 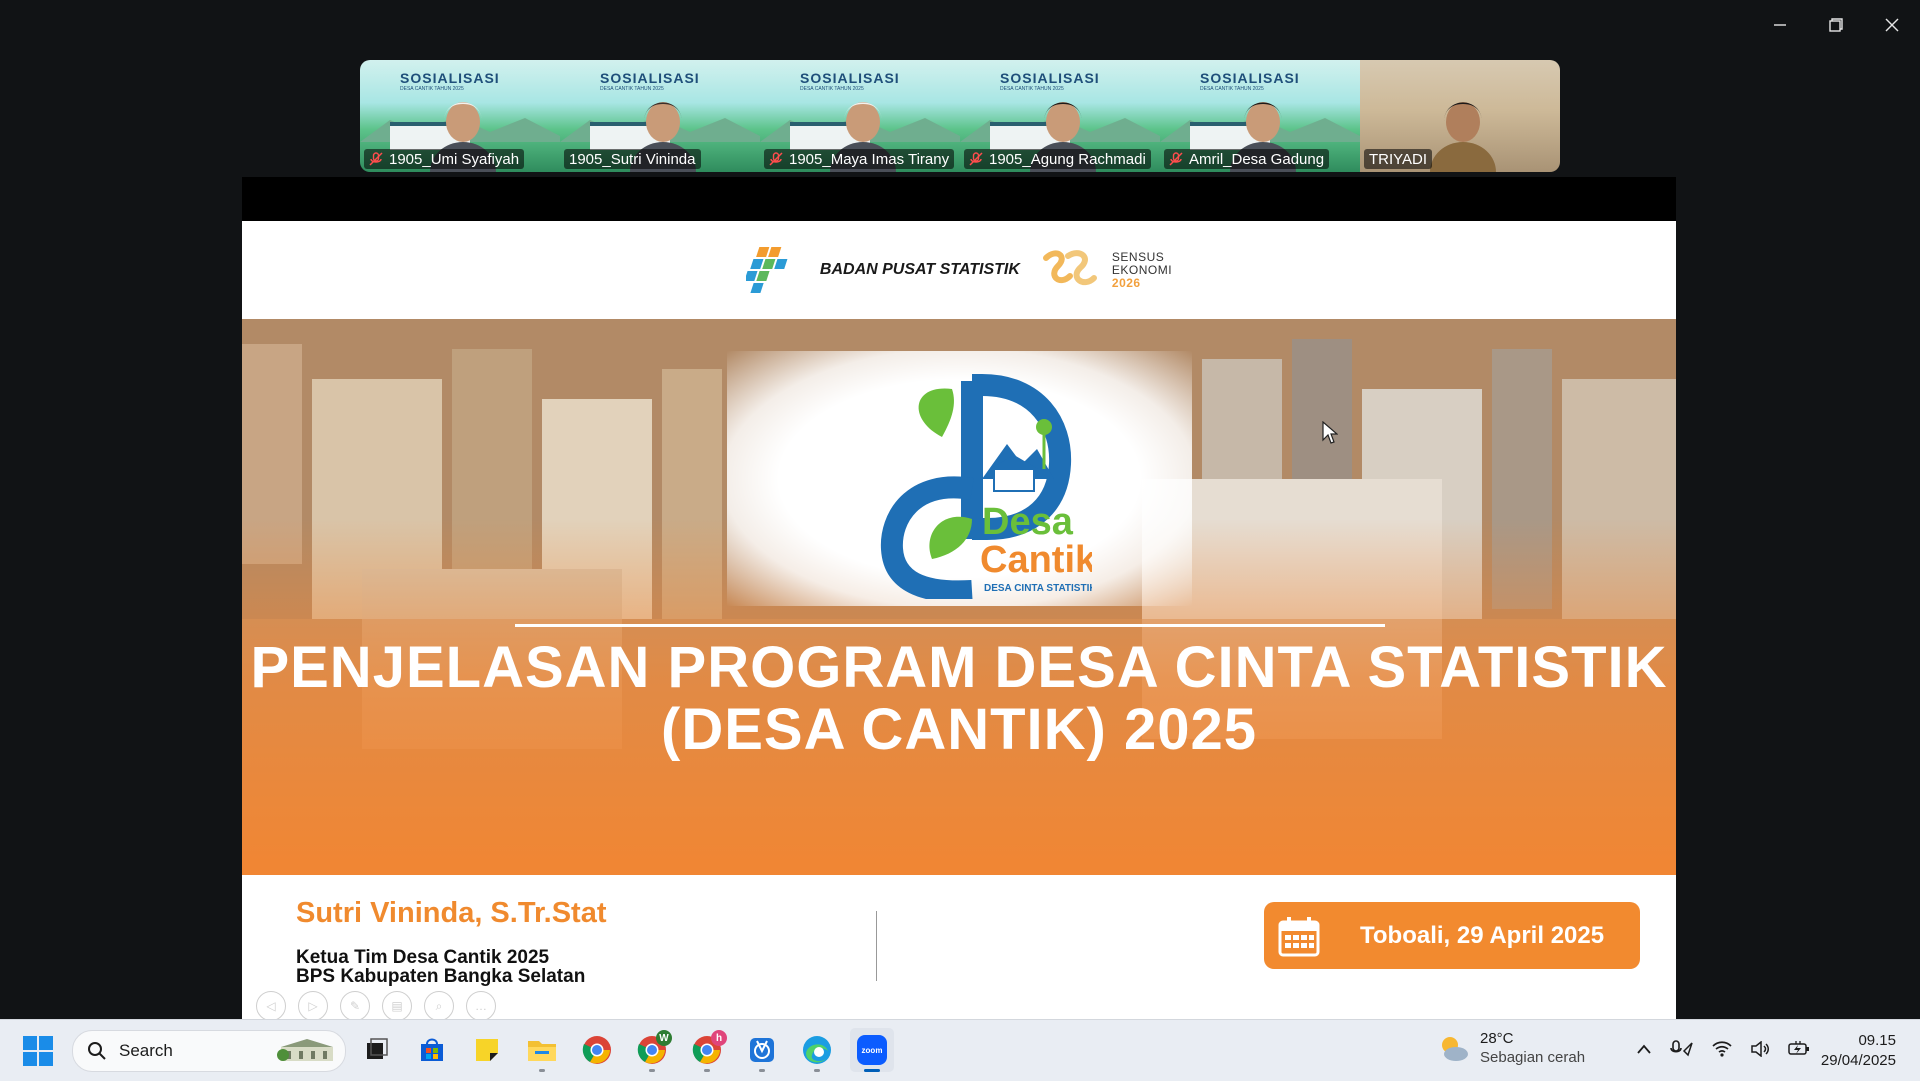 I want to click on participant-name-label: 1905_Umi Syafiyah, so click(x=444, y=159).